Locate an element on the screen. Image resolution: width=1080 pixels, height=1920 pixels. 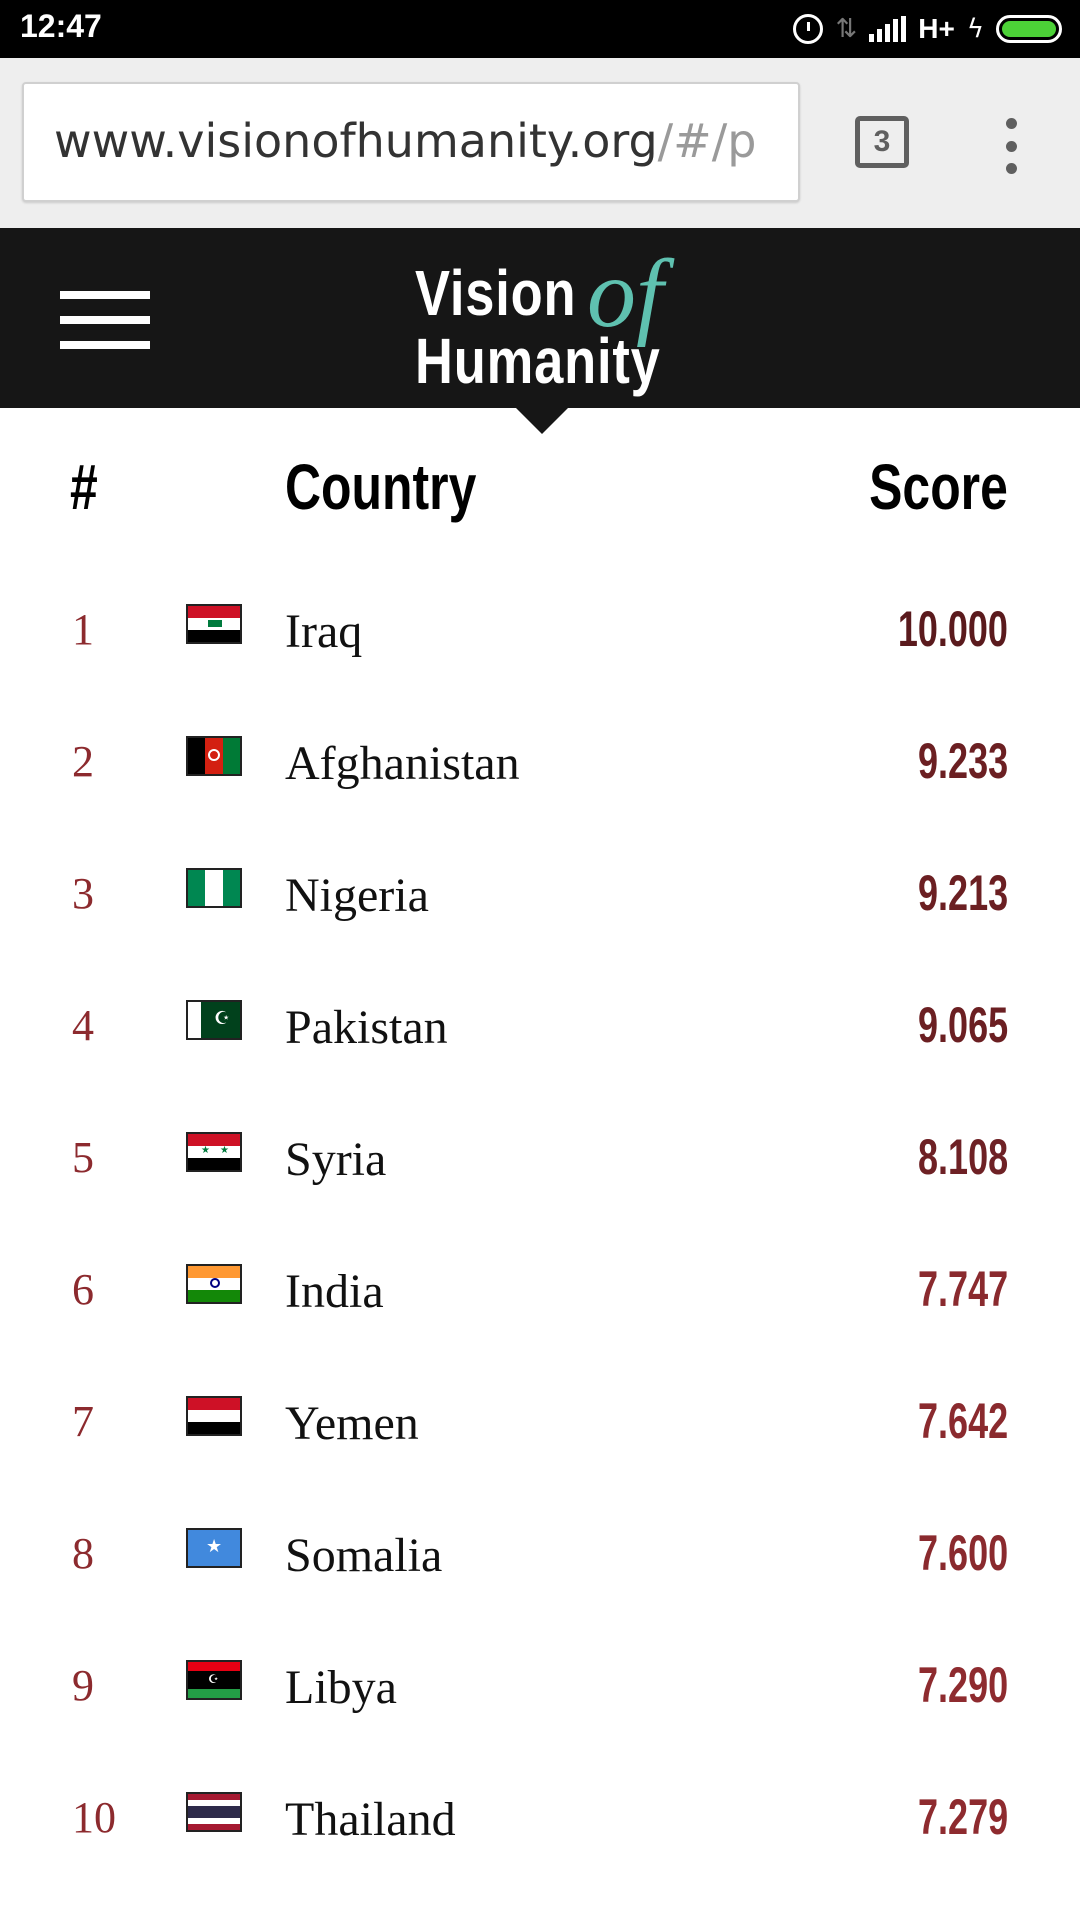
pakistan-flag-icon: ☪ is located at coordinates (214, 1020).